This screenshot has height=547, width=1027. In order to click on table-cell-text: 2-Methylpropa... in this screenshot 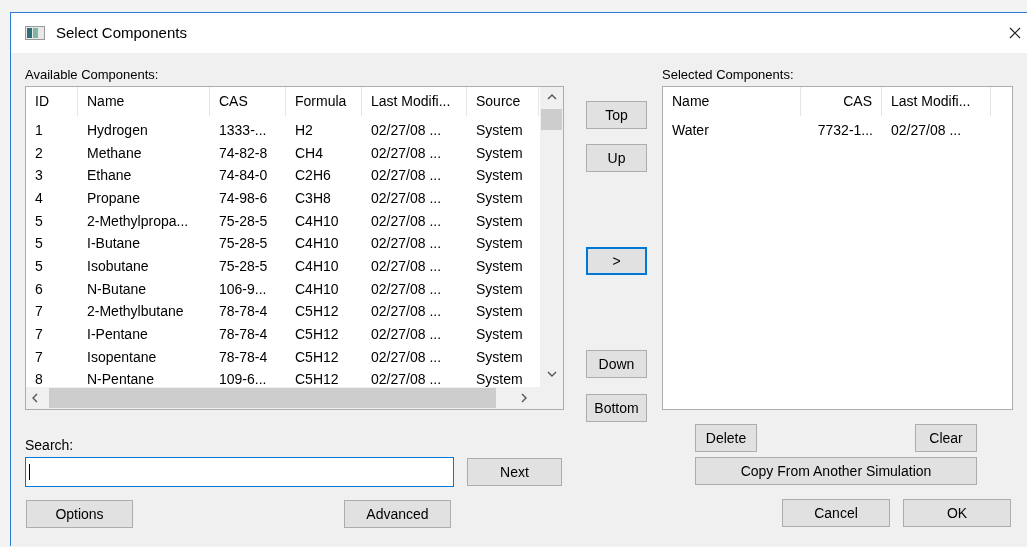, I will do `click(138, 221)`.